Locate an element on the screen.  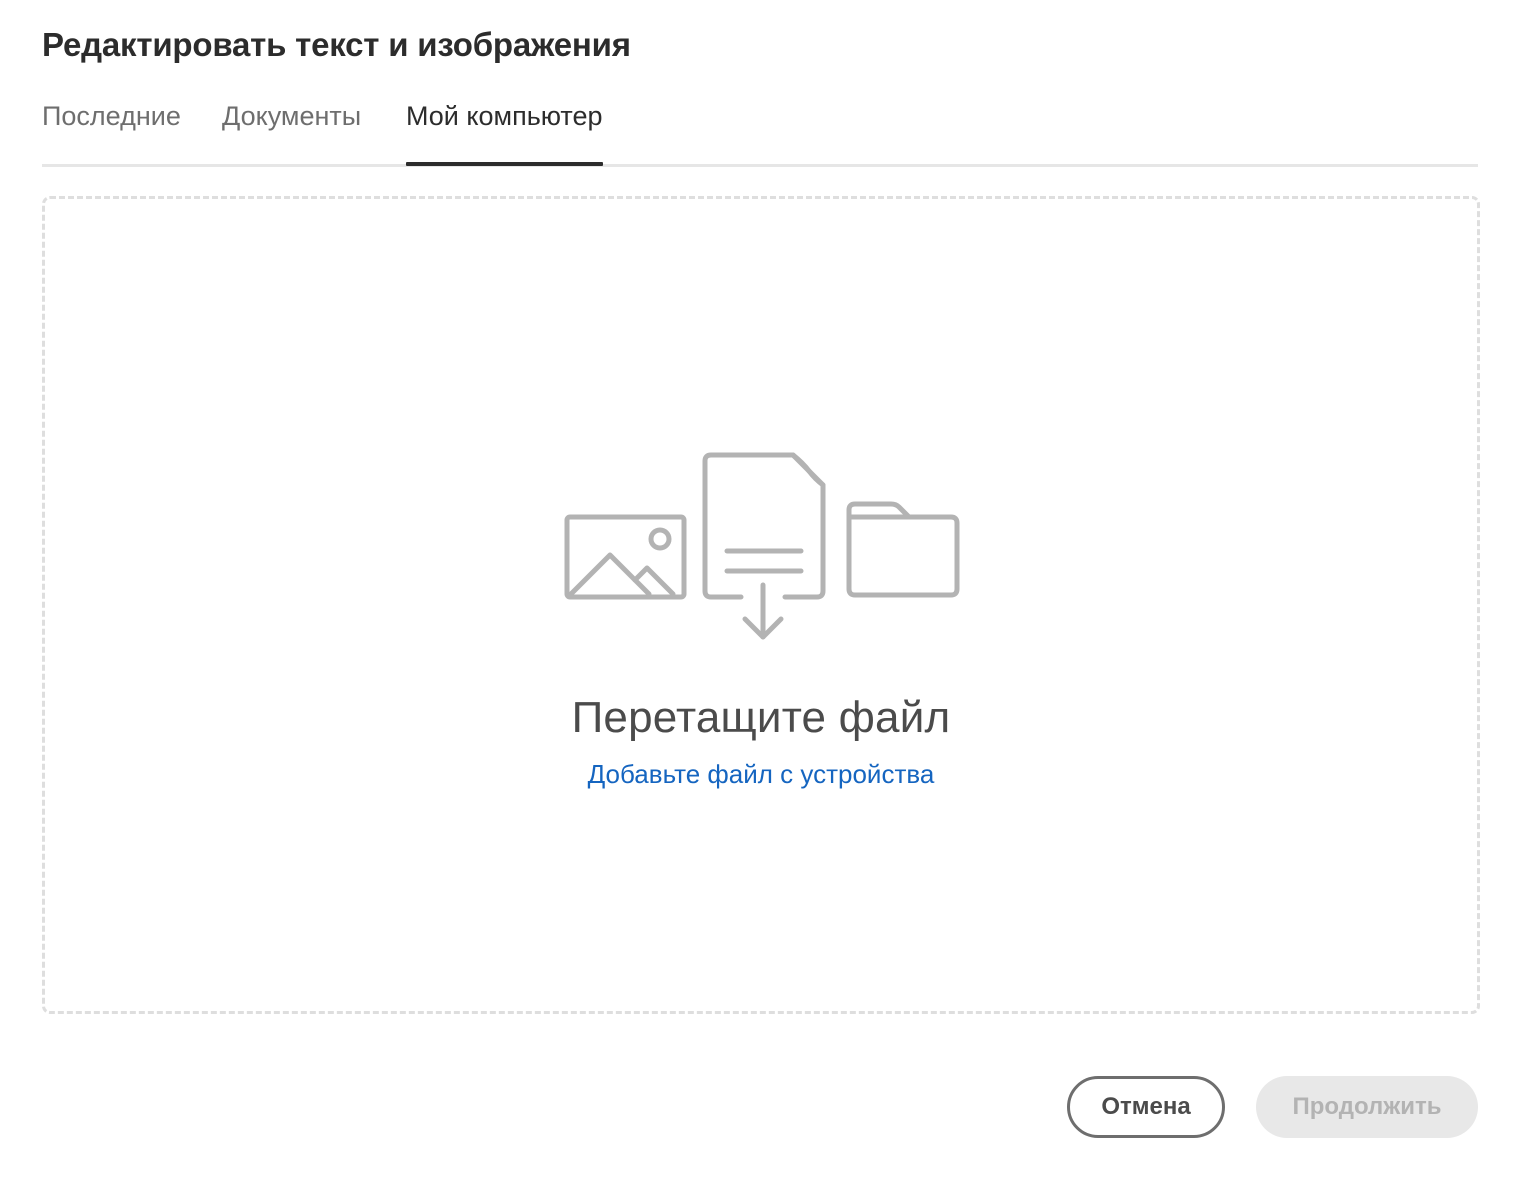
folder-icon is located at coordinates (903, 549).